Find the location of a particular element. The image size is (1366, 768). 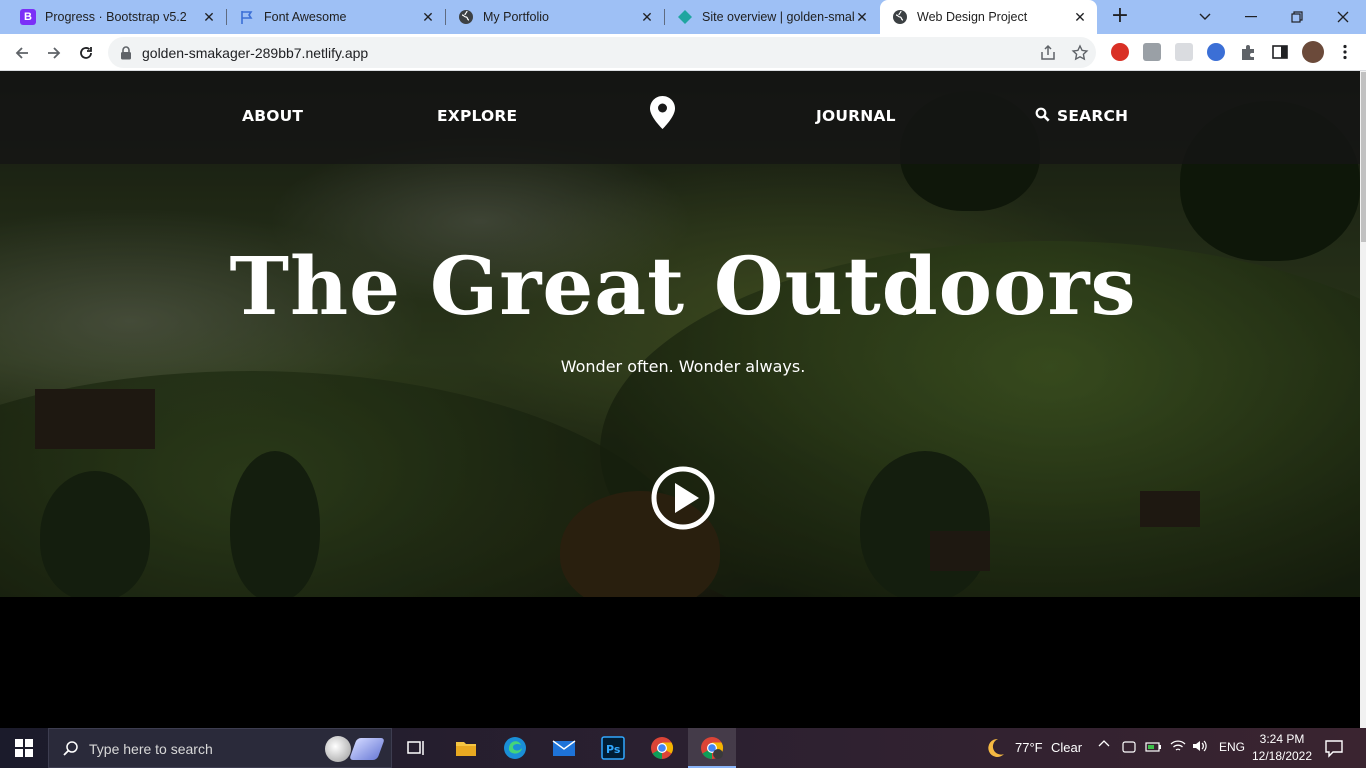

edge-icon is located at coordinates (515, 748).